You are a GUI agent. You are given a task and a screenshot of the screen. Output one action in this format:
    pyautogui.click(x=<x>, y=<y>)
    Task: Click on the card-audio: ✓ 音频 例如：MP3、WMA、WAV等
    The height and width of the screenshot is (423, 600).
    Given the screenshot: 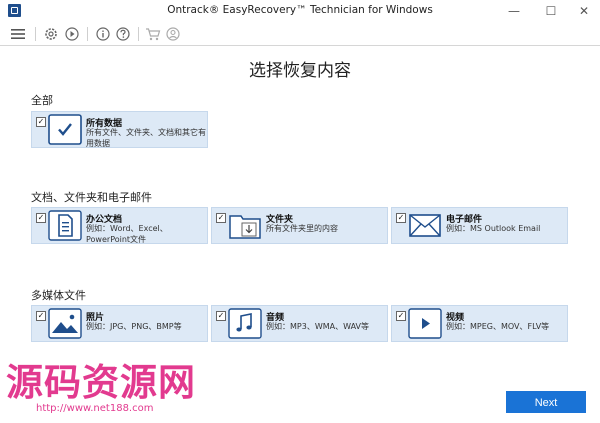 What is the action you would take?
    pyautogui.click(x=299, y=323)
    